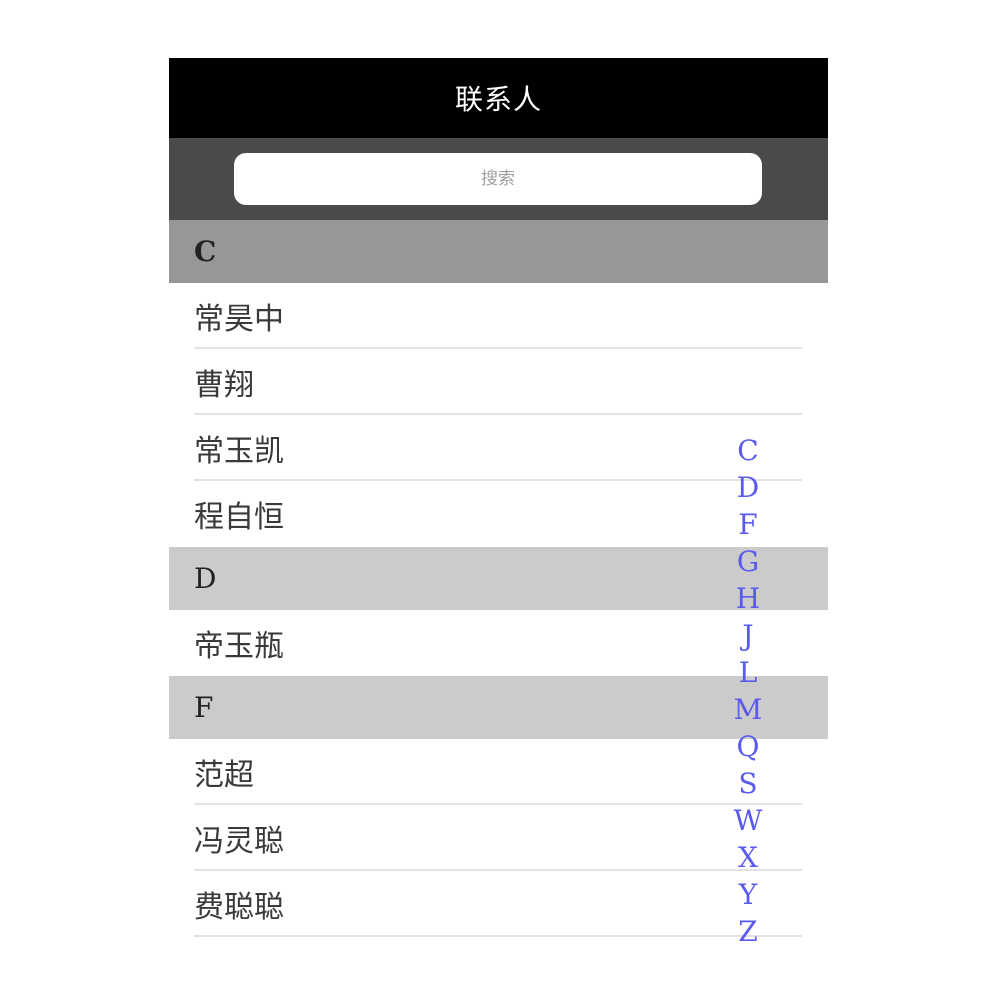 The image size is (1000, 1000). I want to click on index-letter-j: J, so click(747, 635).